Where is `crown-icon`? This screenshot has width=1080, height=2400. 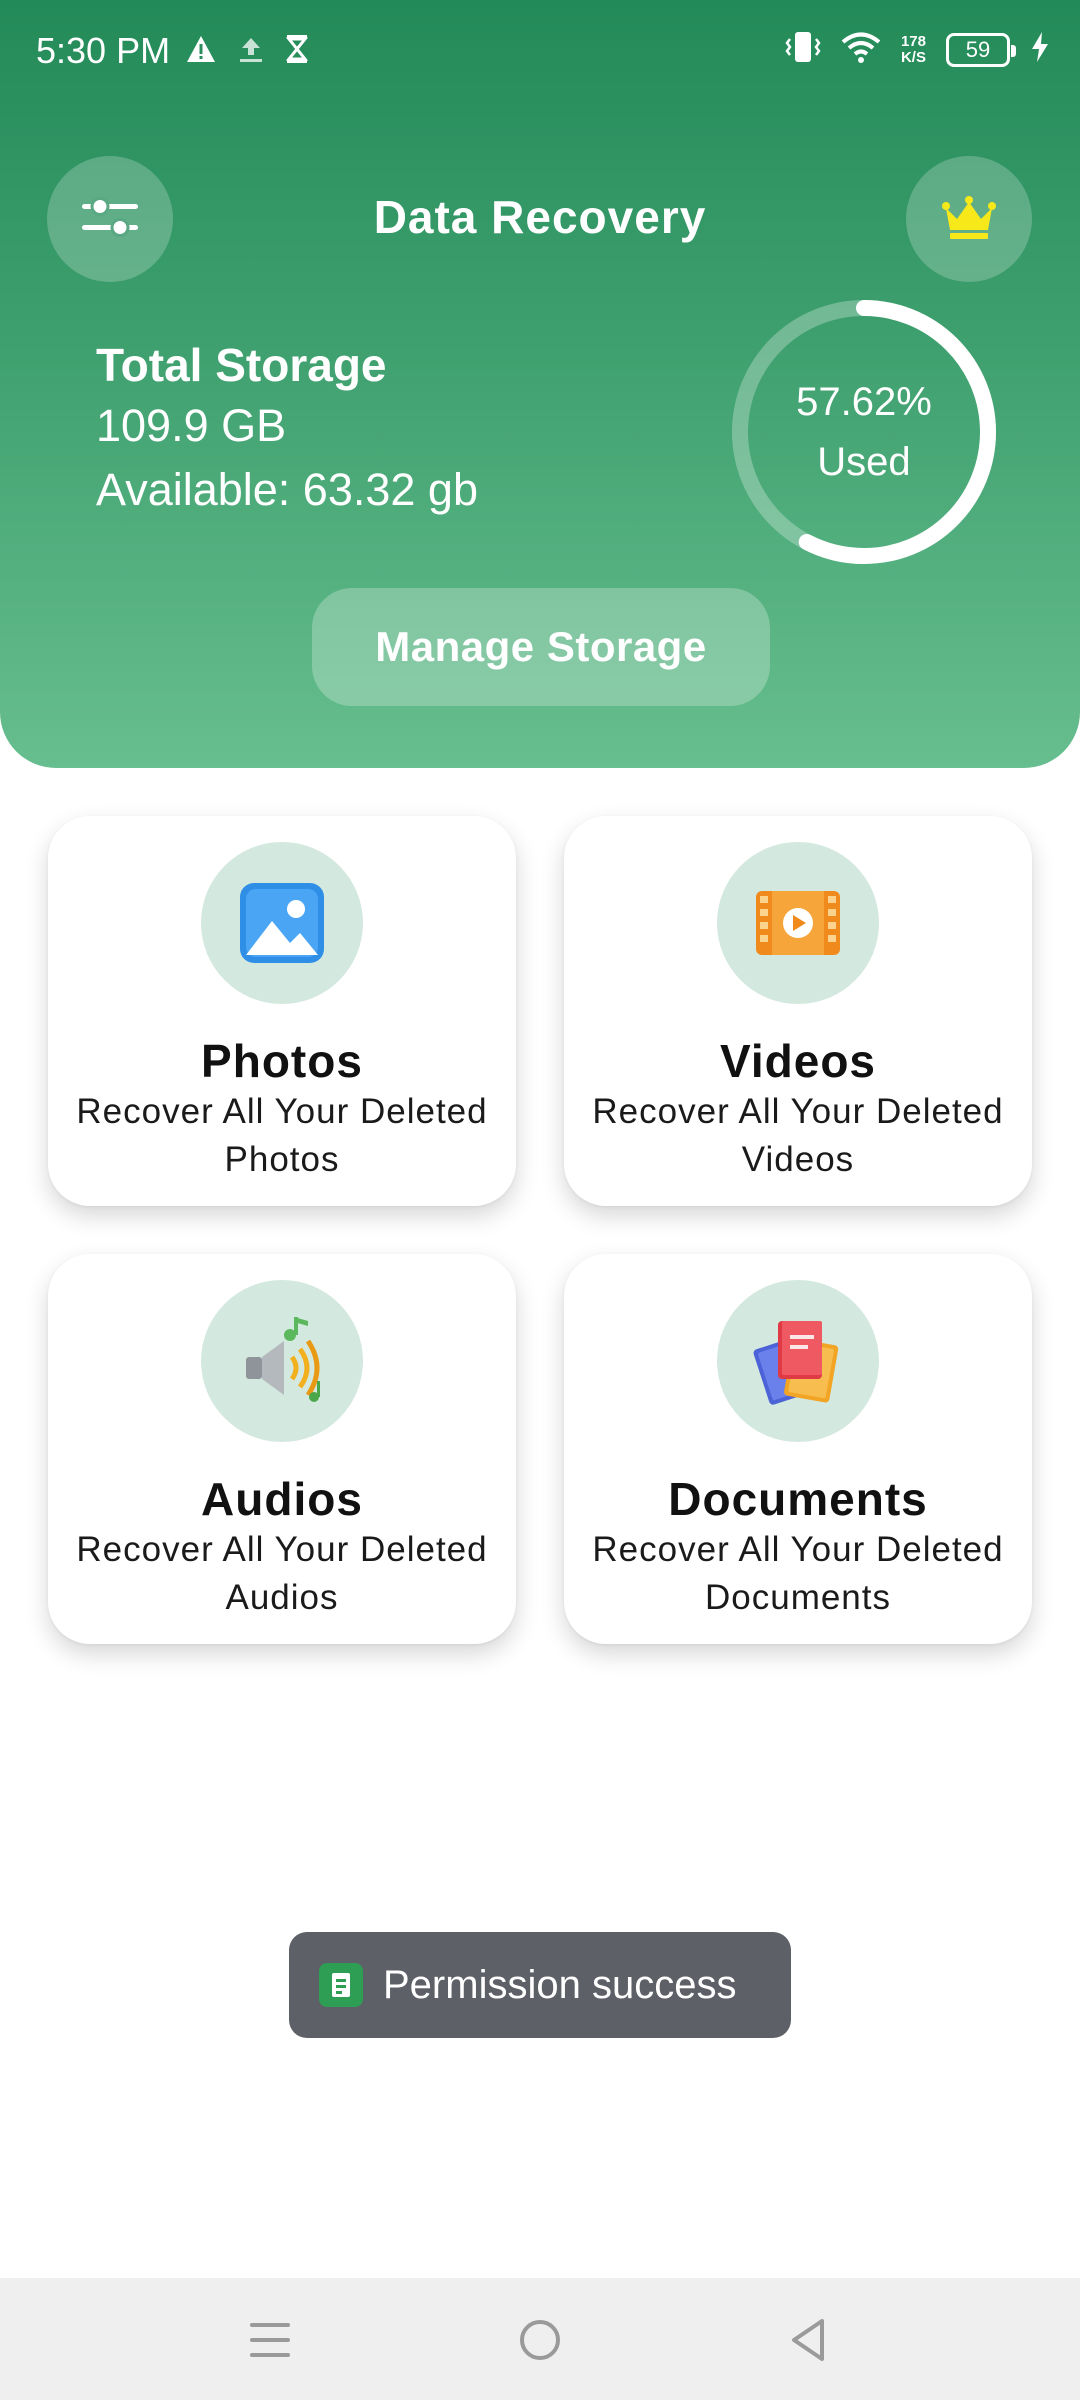 crown-icon is located at coordinates (969, 219).